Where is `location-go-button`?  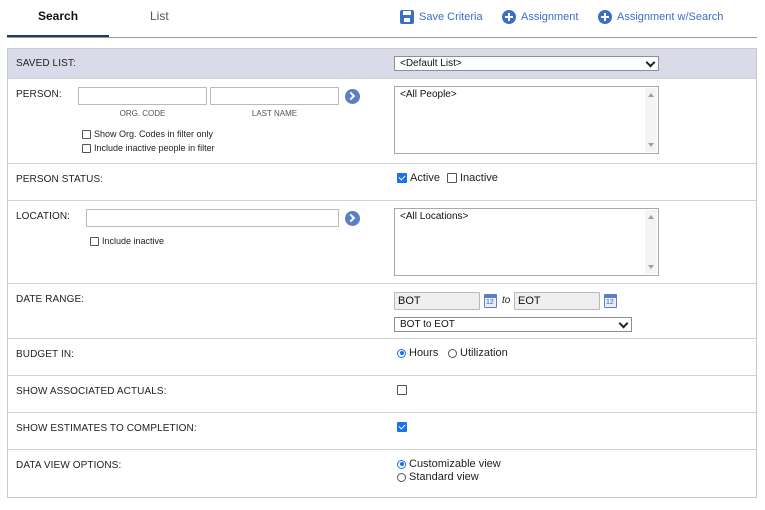
location-go-button is located at coordinates (352, 218).